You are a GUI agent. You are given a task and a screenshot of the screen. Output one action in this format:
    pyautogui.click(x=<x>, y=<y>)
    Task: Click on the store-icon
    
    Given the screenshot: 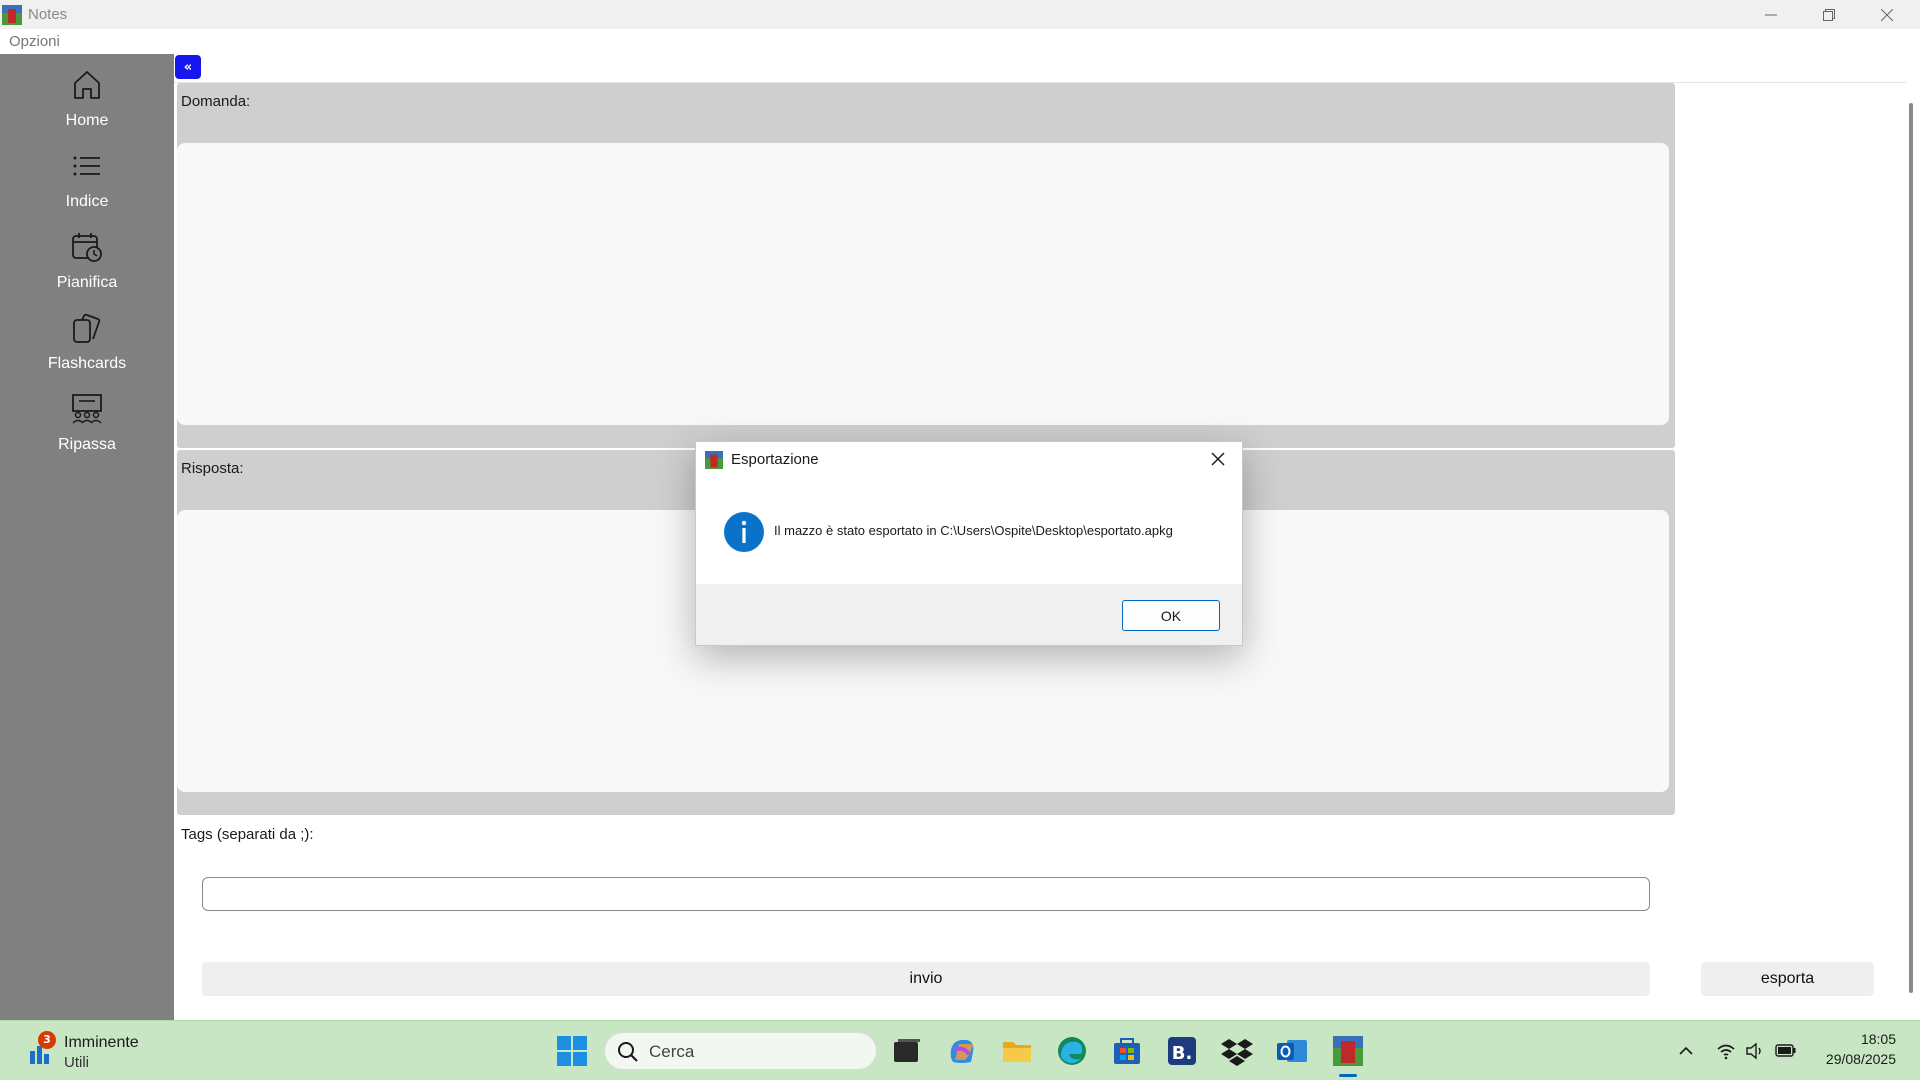 What is the action you would take?
    pyautogui.click(x=1127, y=1051)
    